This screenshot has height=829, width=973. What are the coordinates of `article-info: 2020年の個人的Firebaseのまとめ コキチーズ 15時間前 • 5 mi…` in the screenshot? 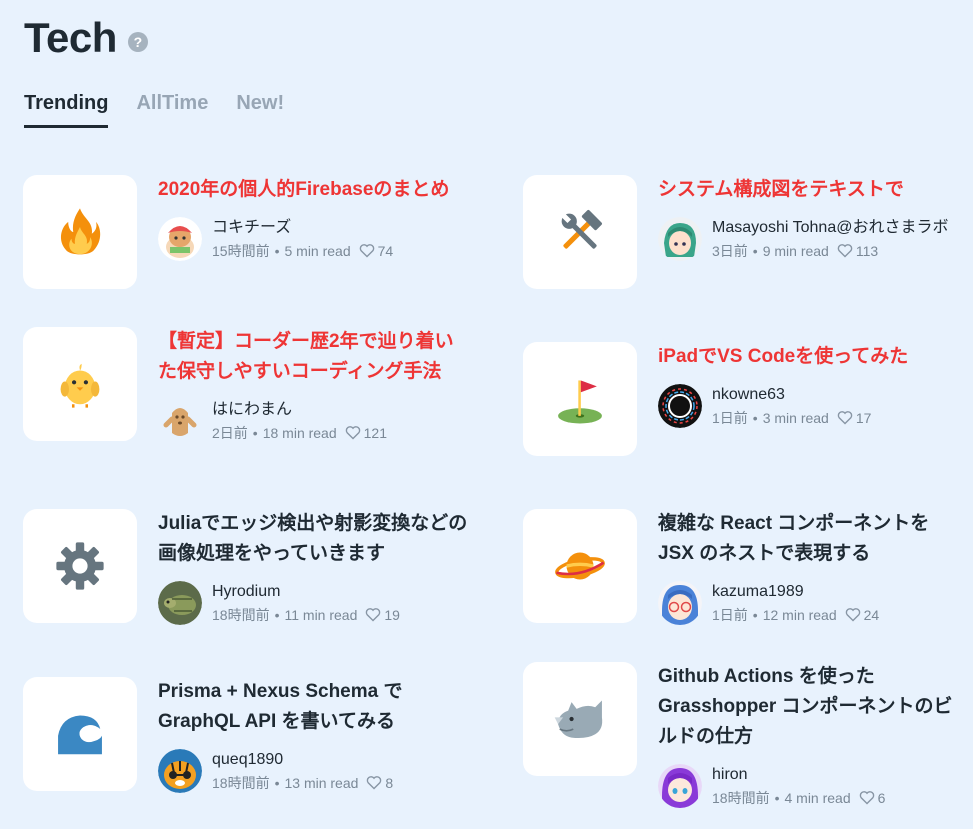 It's located at (313, 218).